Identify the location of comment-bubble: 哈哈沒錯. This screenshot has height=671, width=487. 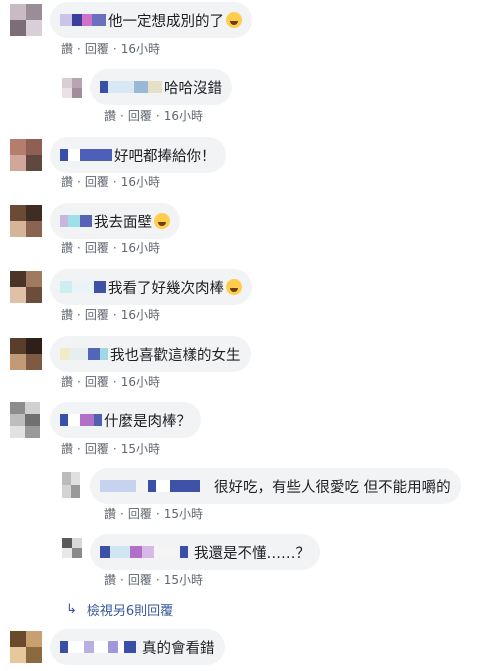
(161, 87).